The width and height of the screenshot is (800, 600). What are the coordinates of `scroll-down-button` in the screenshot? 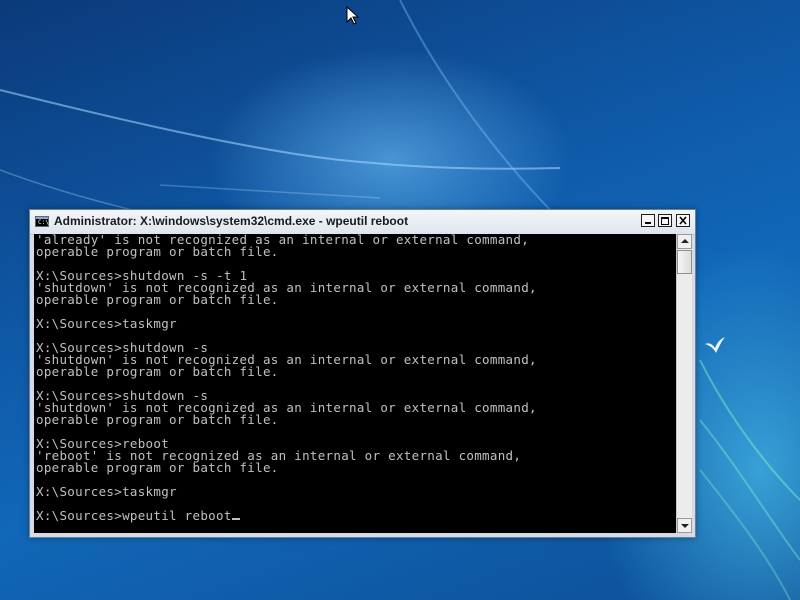 It's located at (684, 525).